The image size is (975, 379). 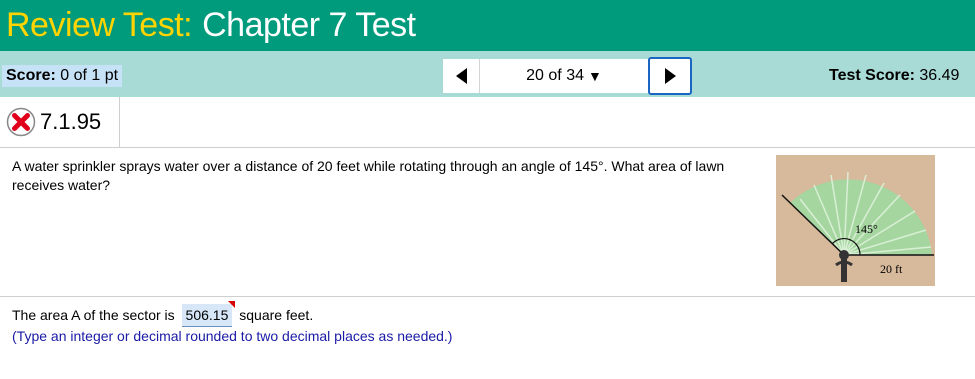 I want to click on question-navigator: 20 of 34 ▼, so click(x=567, y=76).